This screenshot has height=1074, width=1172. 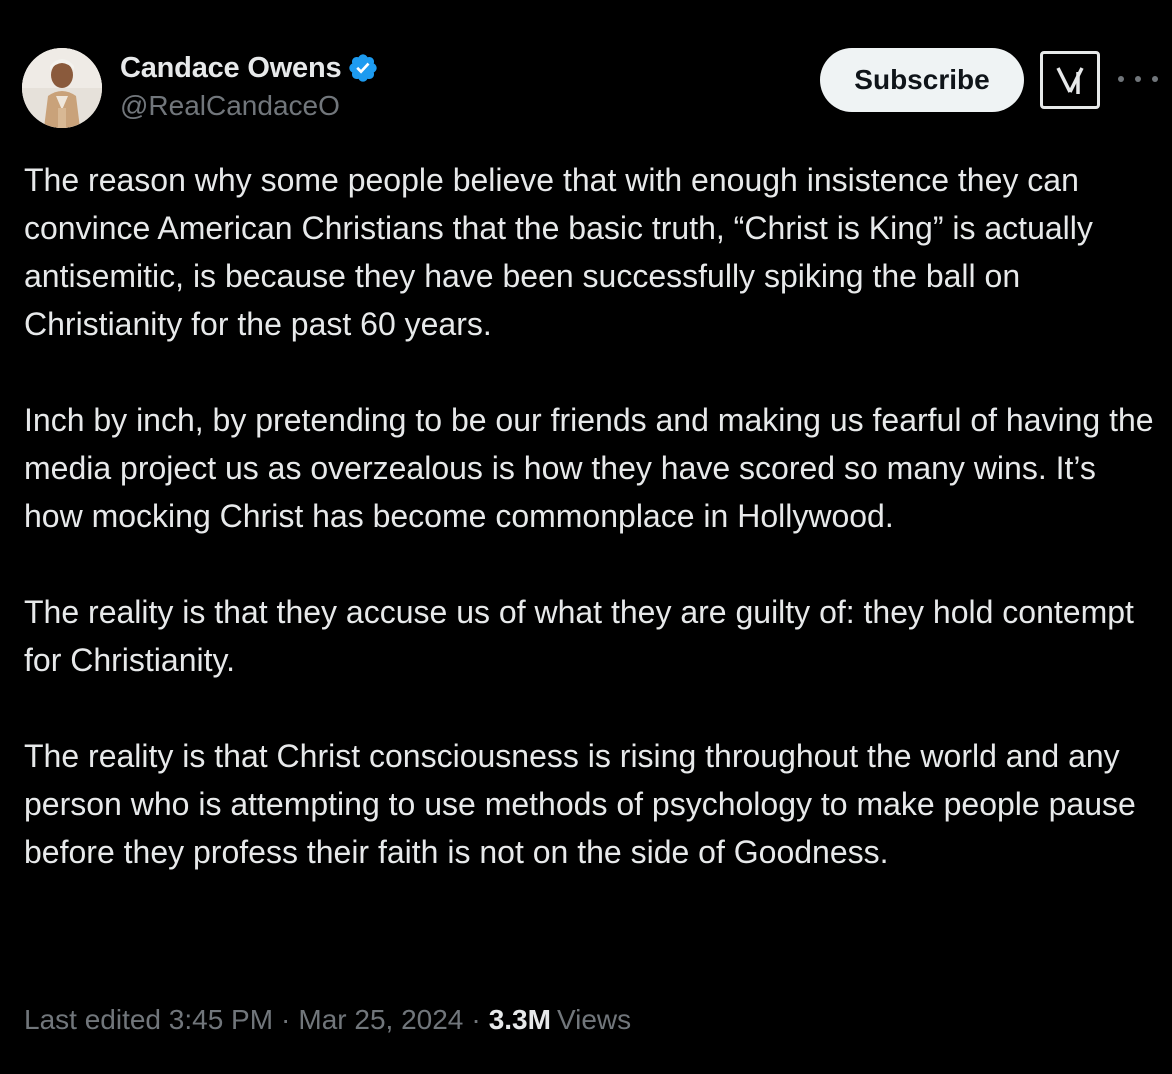 What do you see at coordinates (1070, 80) in the screenshot?
I see `grok-icon` at bounding box center [1070, 80].